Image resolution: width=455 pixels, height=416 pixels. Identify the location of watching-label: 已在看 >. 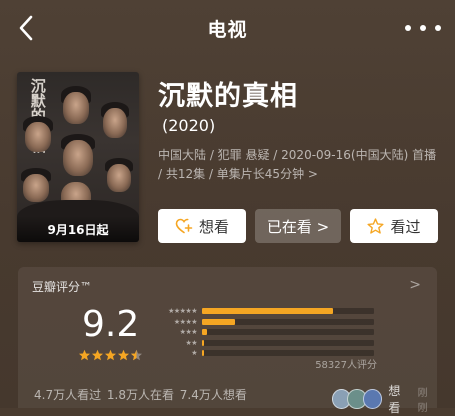
(298, 226).